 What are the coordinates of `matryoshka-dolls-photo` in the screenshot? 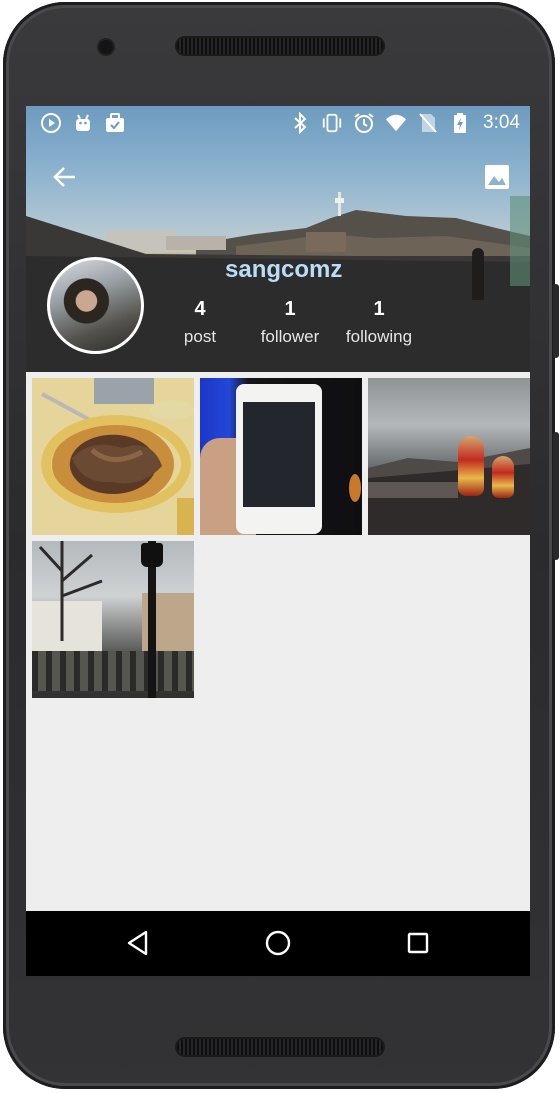 It's located at (449, 456).